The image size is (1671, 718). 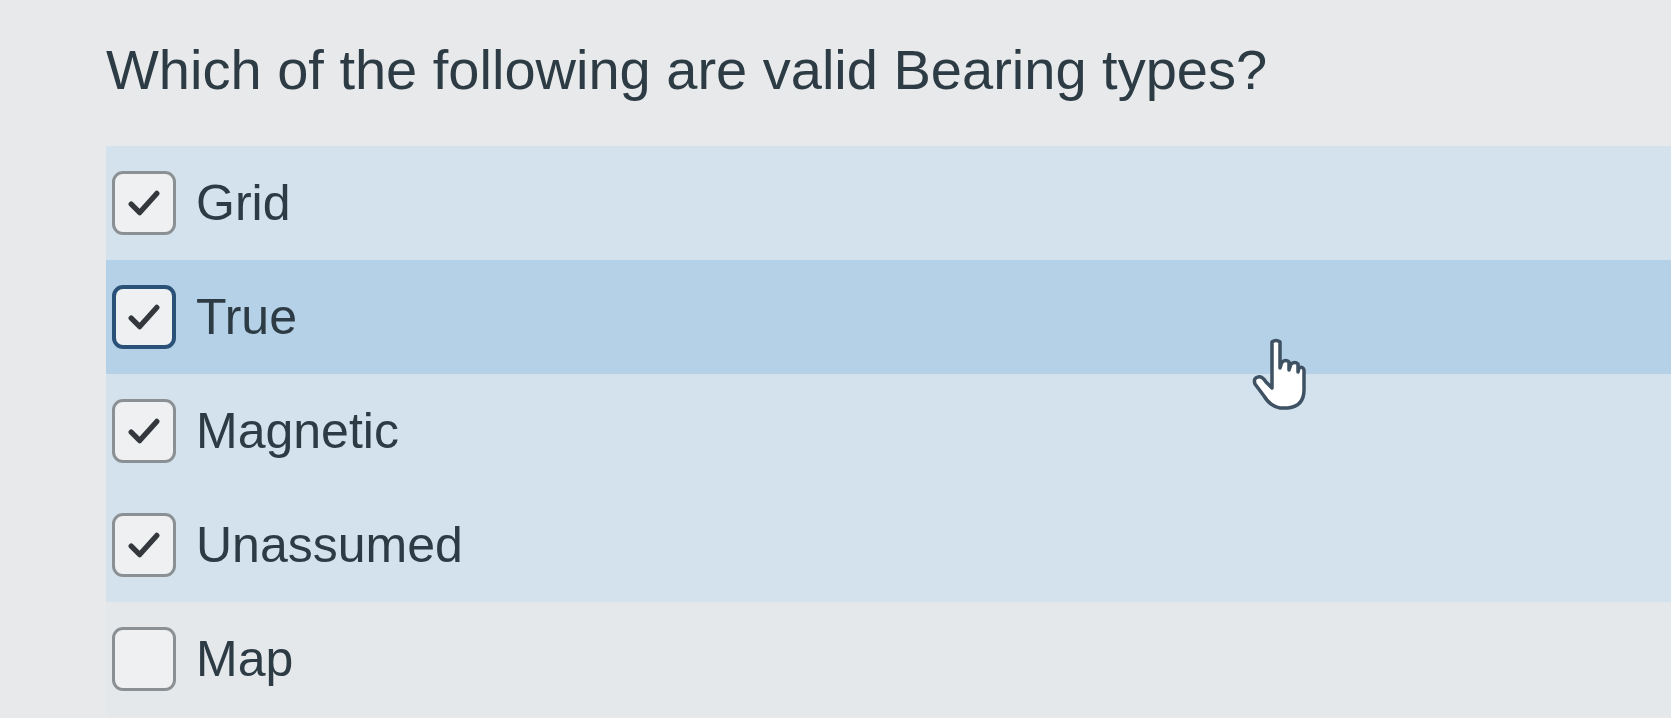 I want to click on option-label: Unassumed, so click(x=329, y=545).